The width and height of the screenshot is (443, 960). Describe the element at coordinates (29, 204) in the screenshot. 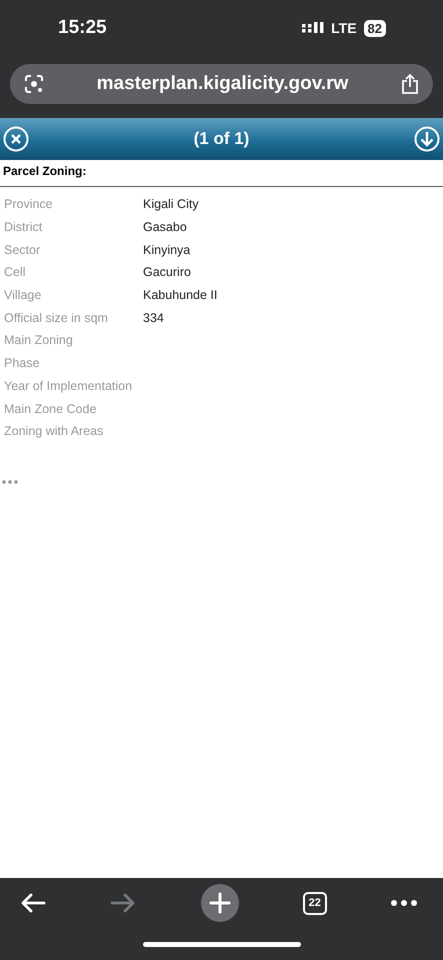

I see `field-label: Province` at that location.